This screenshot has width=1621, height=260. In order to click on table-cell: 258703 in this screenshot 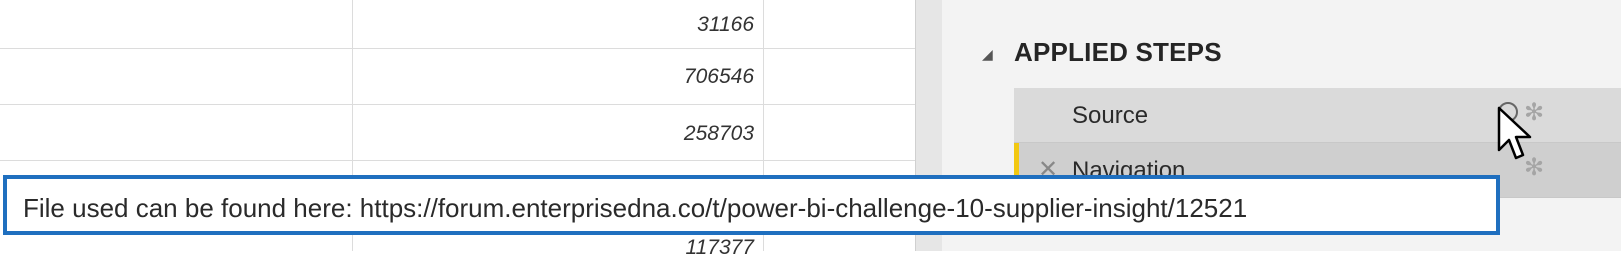, I will do `click(554, 134)`.